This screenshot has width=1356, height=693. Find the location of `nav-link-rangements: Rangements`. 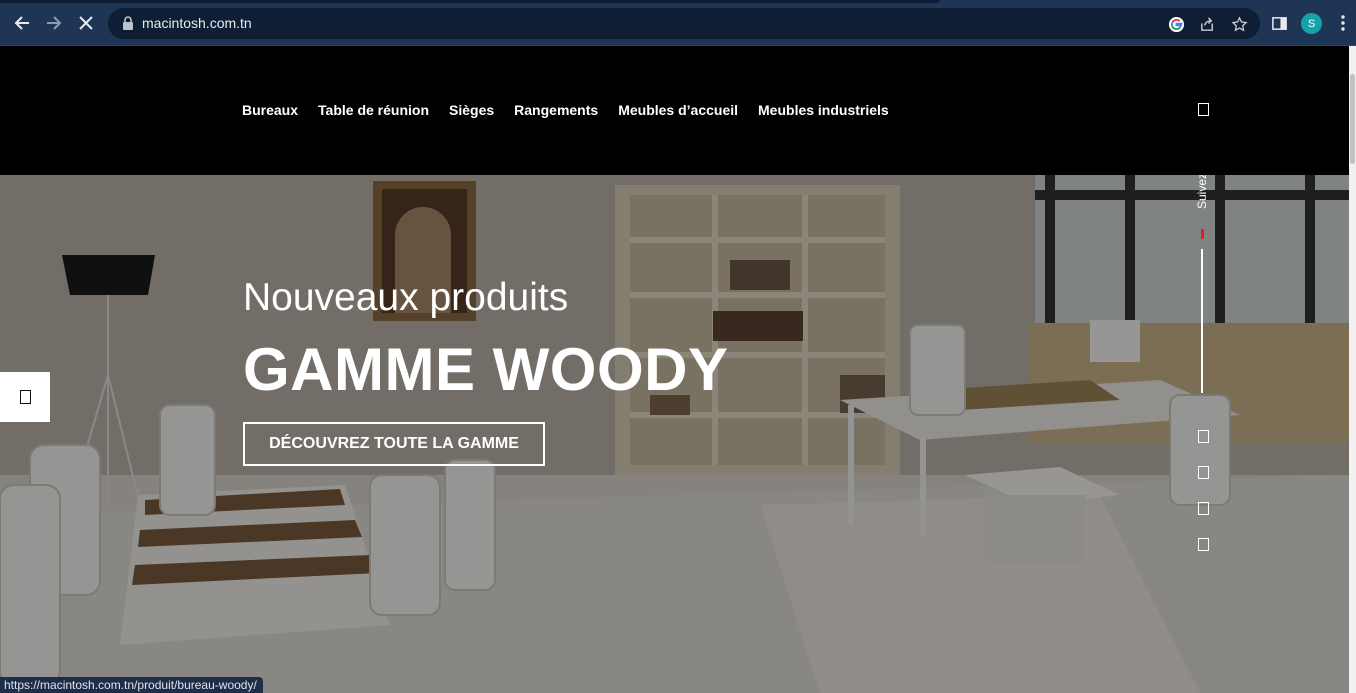

nav-link-rangements: Rangements is located at coordinates (556, 110).